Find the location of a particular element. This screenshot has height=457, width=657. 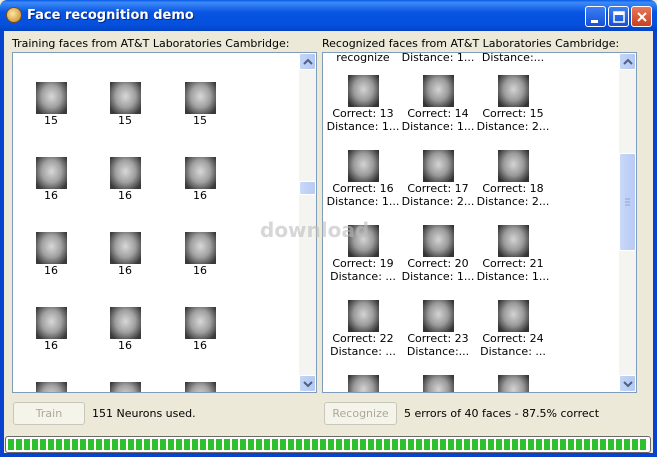

recognized-scroll-thumb is located at coordinates (627, 202).